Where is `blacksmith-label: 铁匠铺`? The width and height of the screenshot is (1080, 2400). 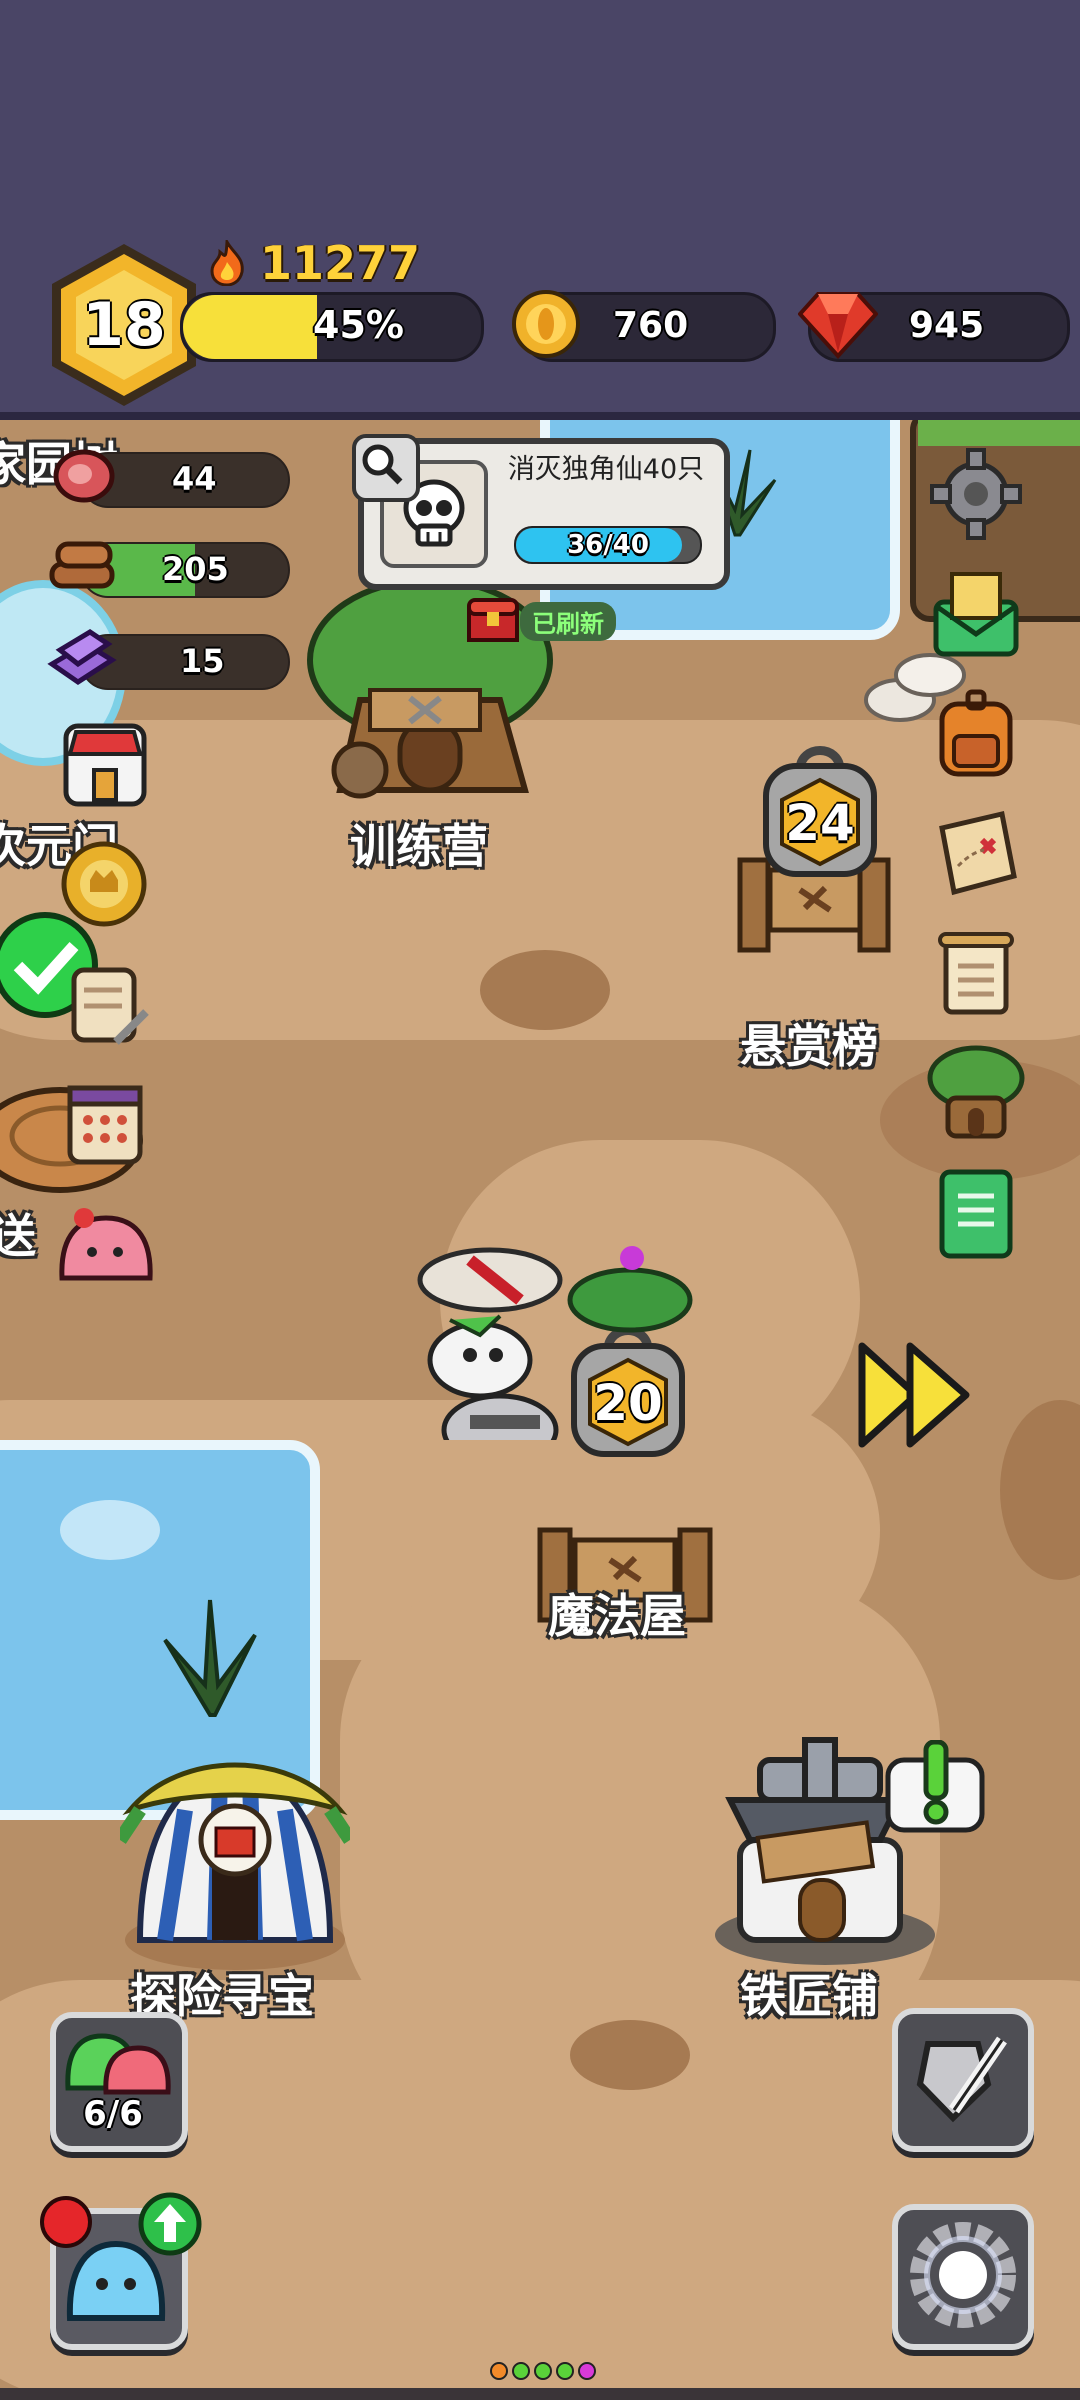 blacksmith-label: 铁匠铺 is located at coordinates (809, 1996).